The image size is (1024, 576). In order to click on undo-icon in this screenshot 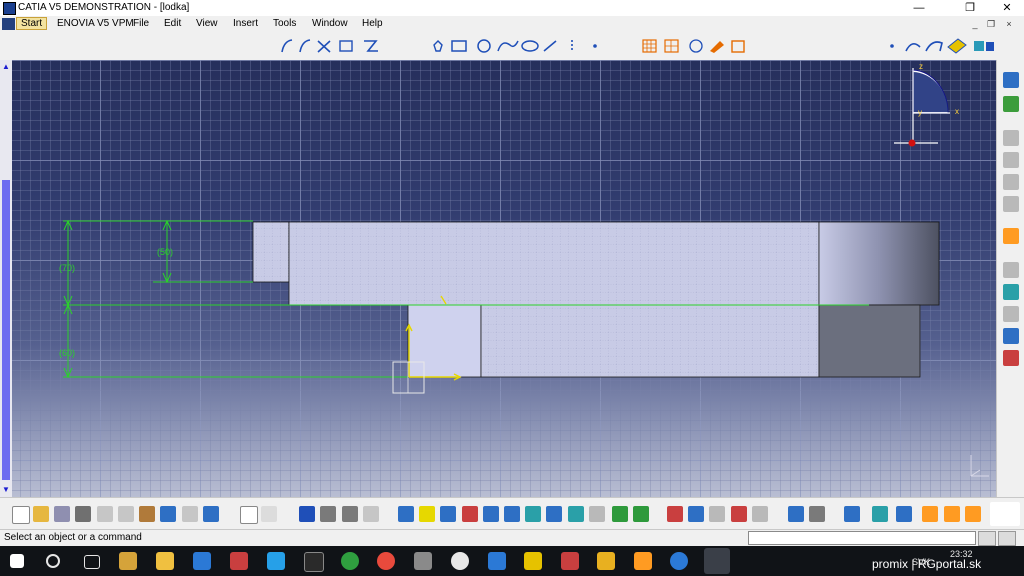, I will do `click(168, 514)`.